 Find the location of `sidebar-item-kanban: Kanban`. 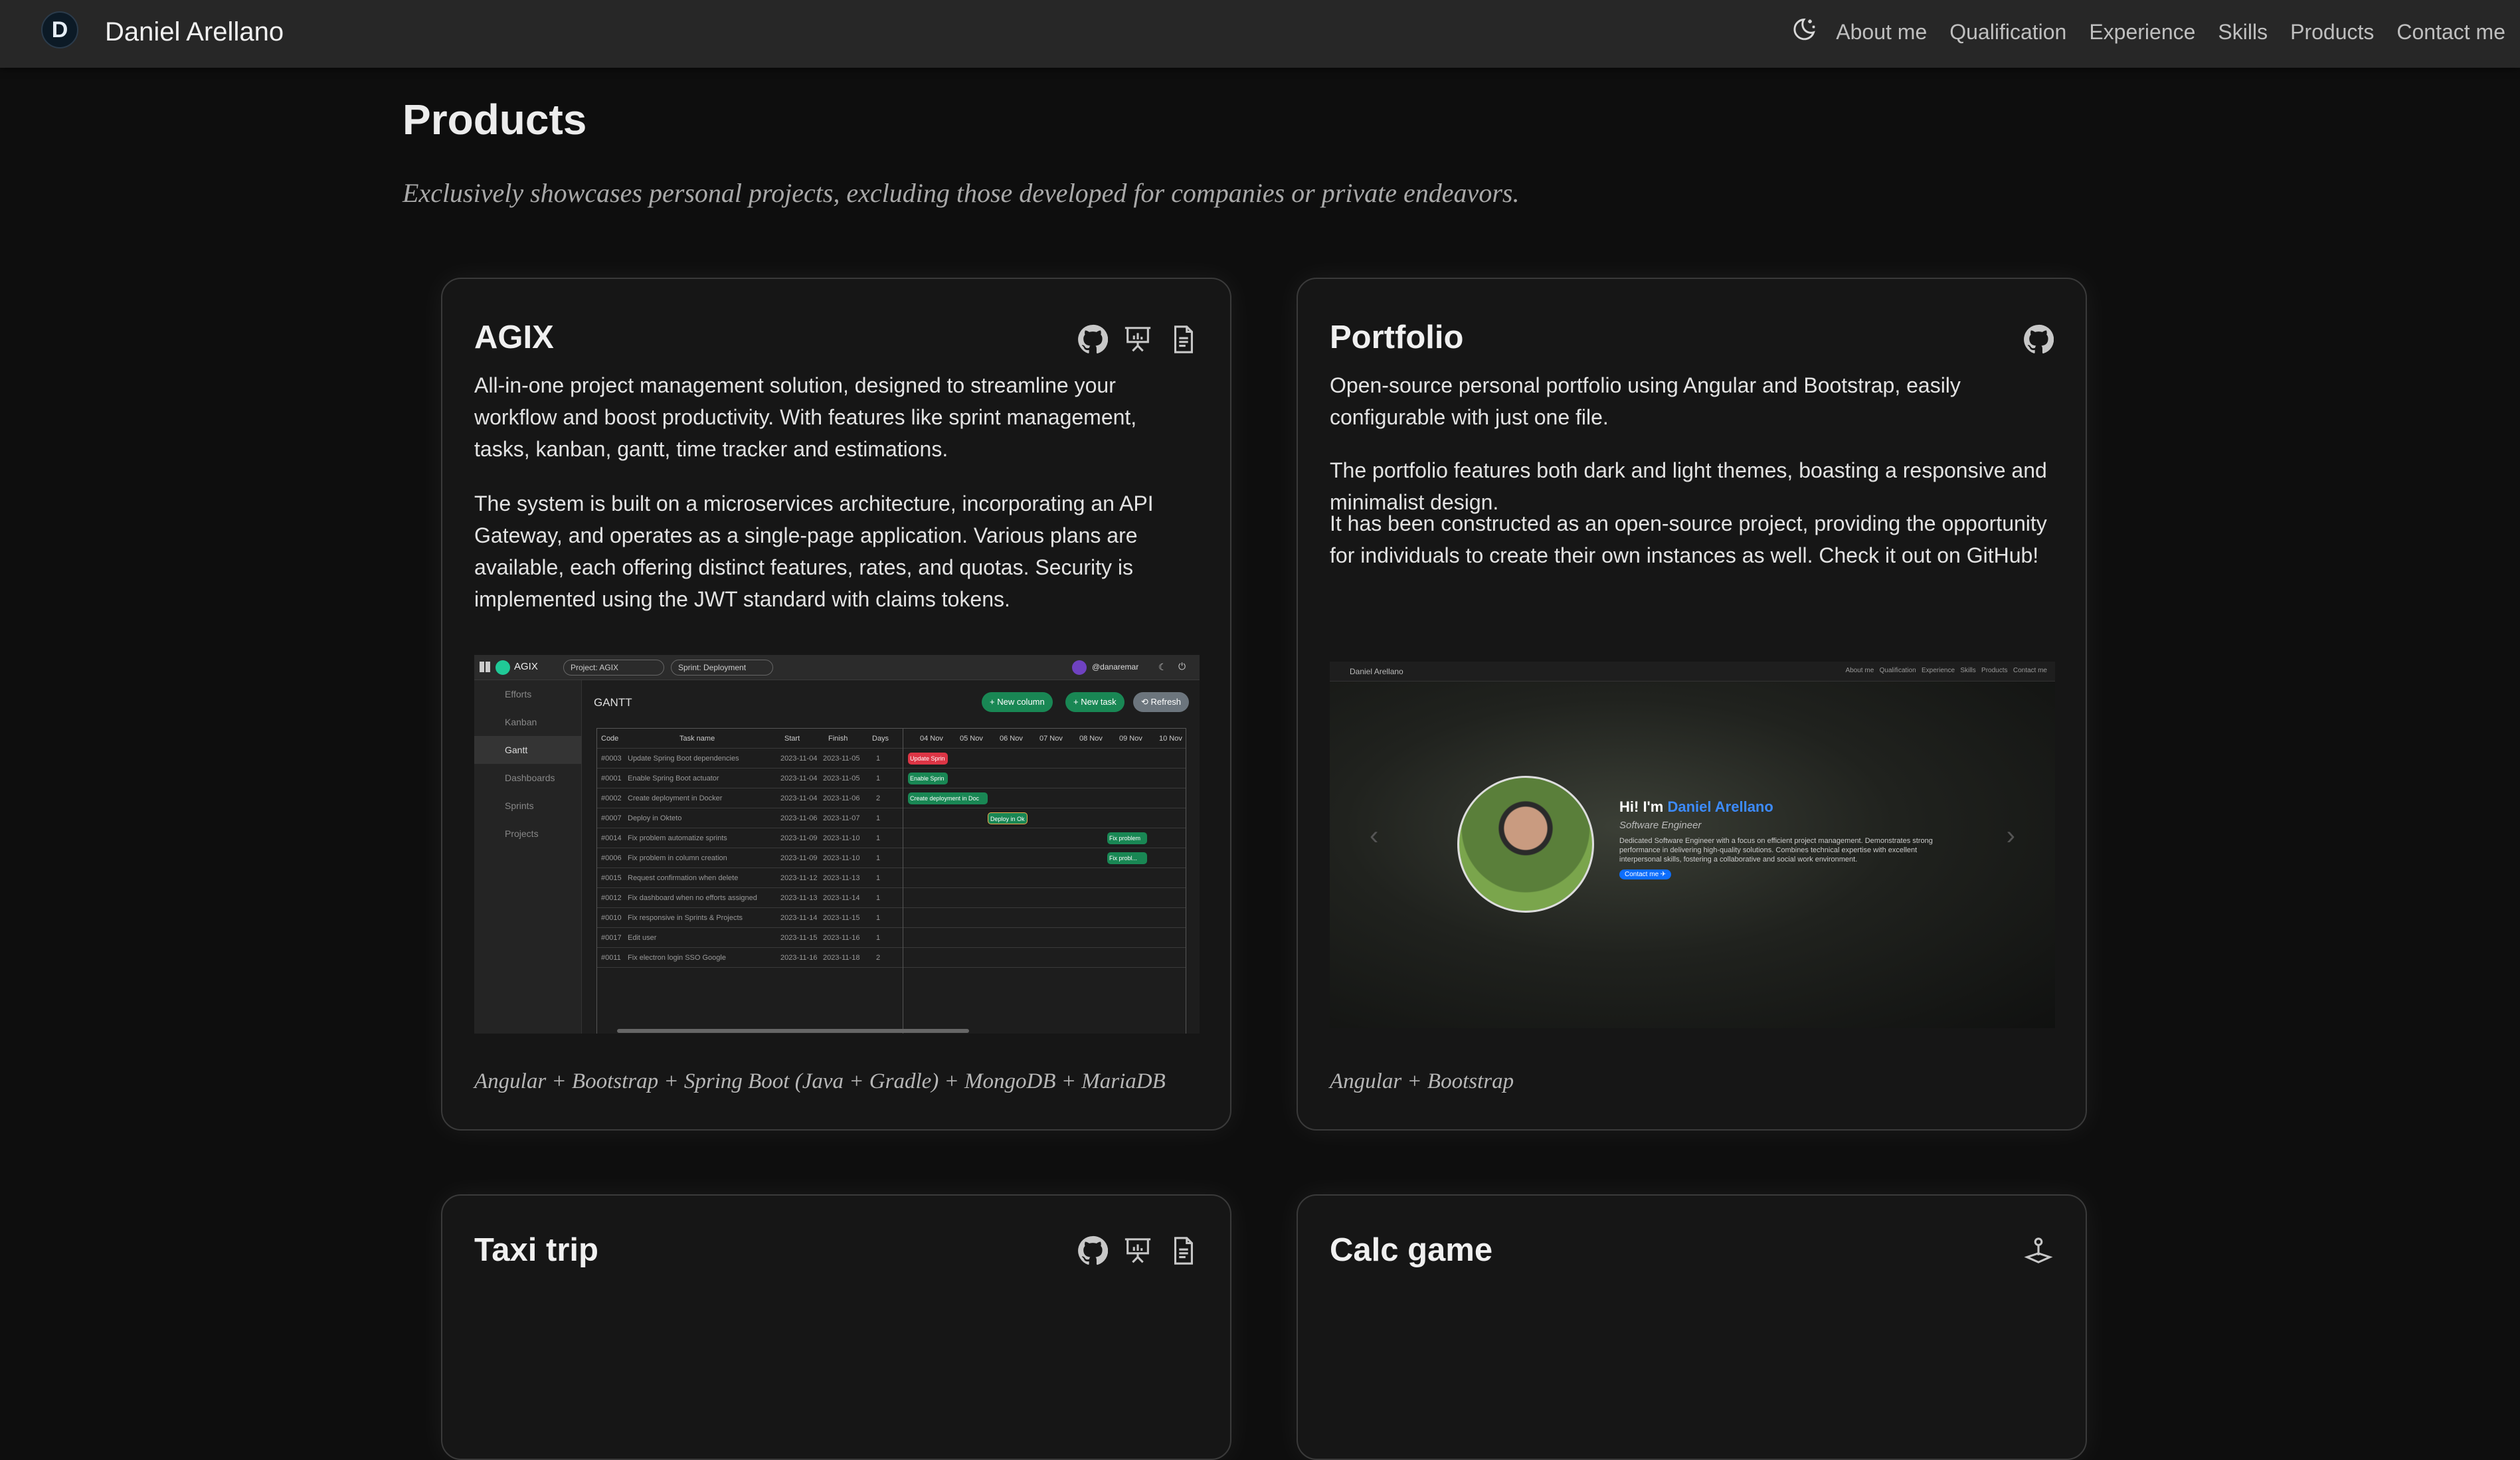

sidebar-item-kanban: Kanban is located at coordinates (527, 722).